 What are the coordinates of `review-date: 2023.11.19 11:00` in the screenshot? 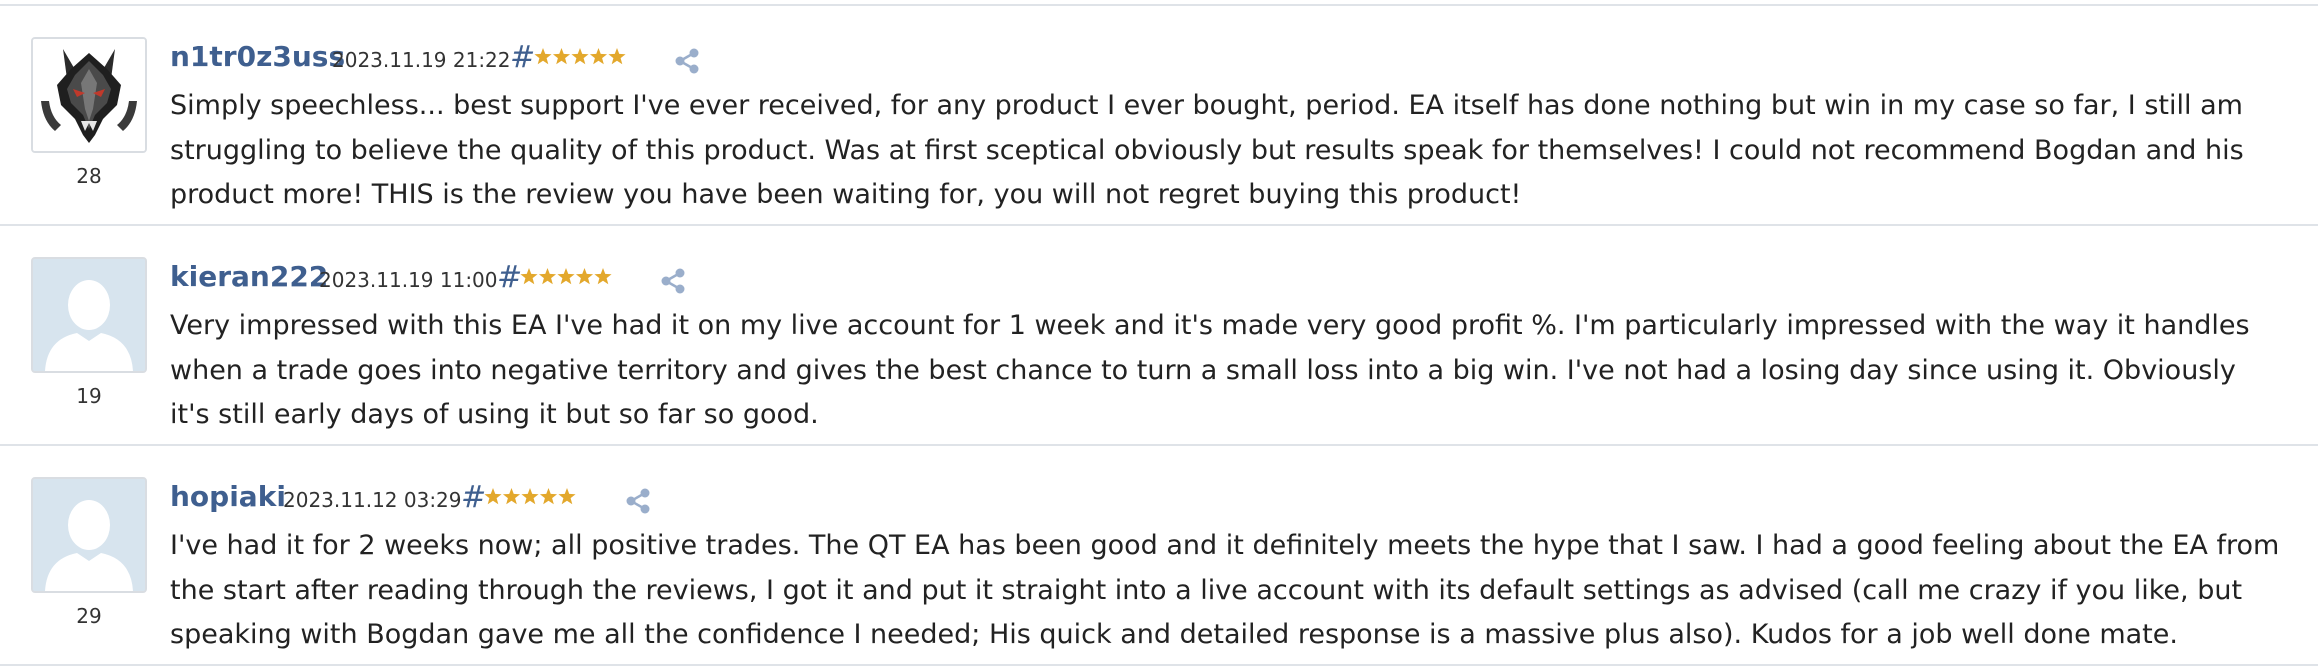 It's located at (408, 280).